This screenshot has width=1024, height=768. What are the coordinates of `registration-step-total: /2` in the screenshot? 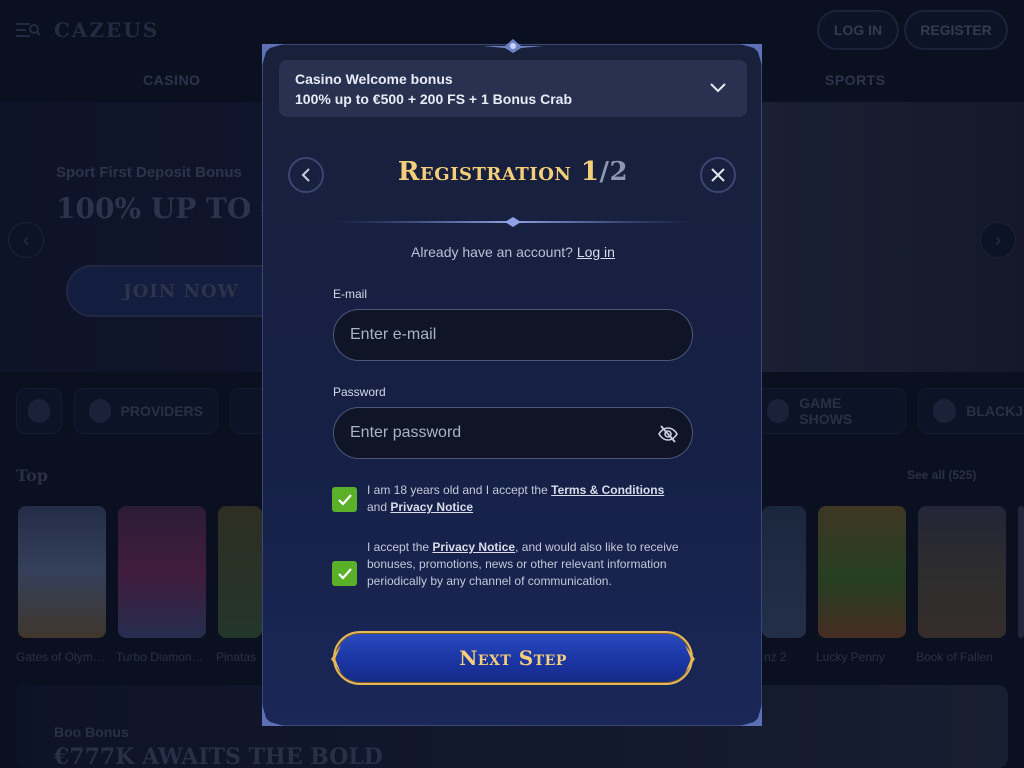 It's located at (614, 172).